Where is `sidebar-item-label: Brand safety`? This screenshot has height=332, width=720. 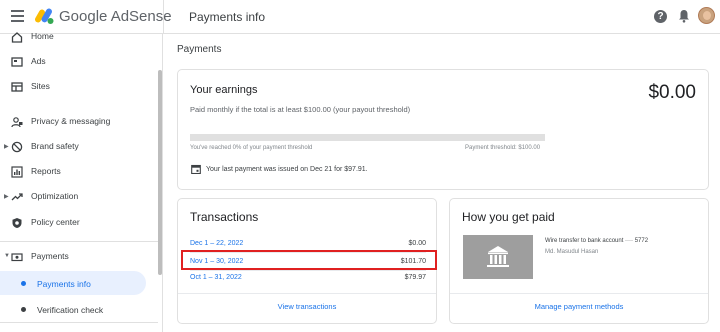
sidebar-item-label: Brand safety is located at coordinates (55, 146).